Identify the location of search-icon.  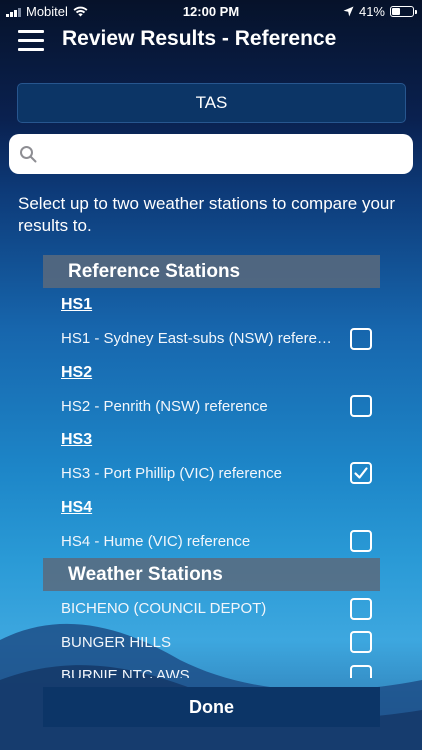
(28, 154).